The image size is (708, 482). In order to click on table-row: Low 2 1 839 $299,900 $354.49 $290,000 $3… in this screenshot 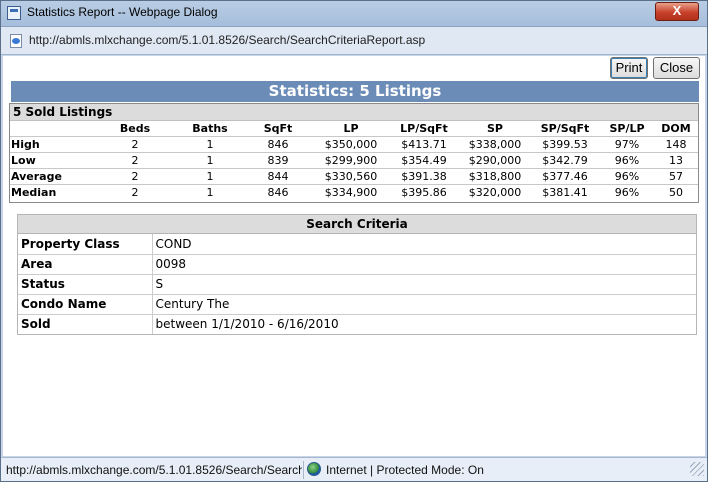, I will do `click(354, 159)`.